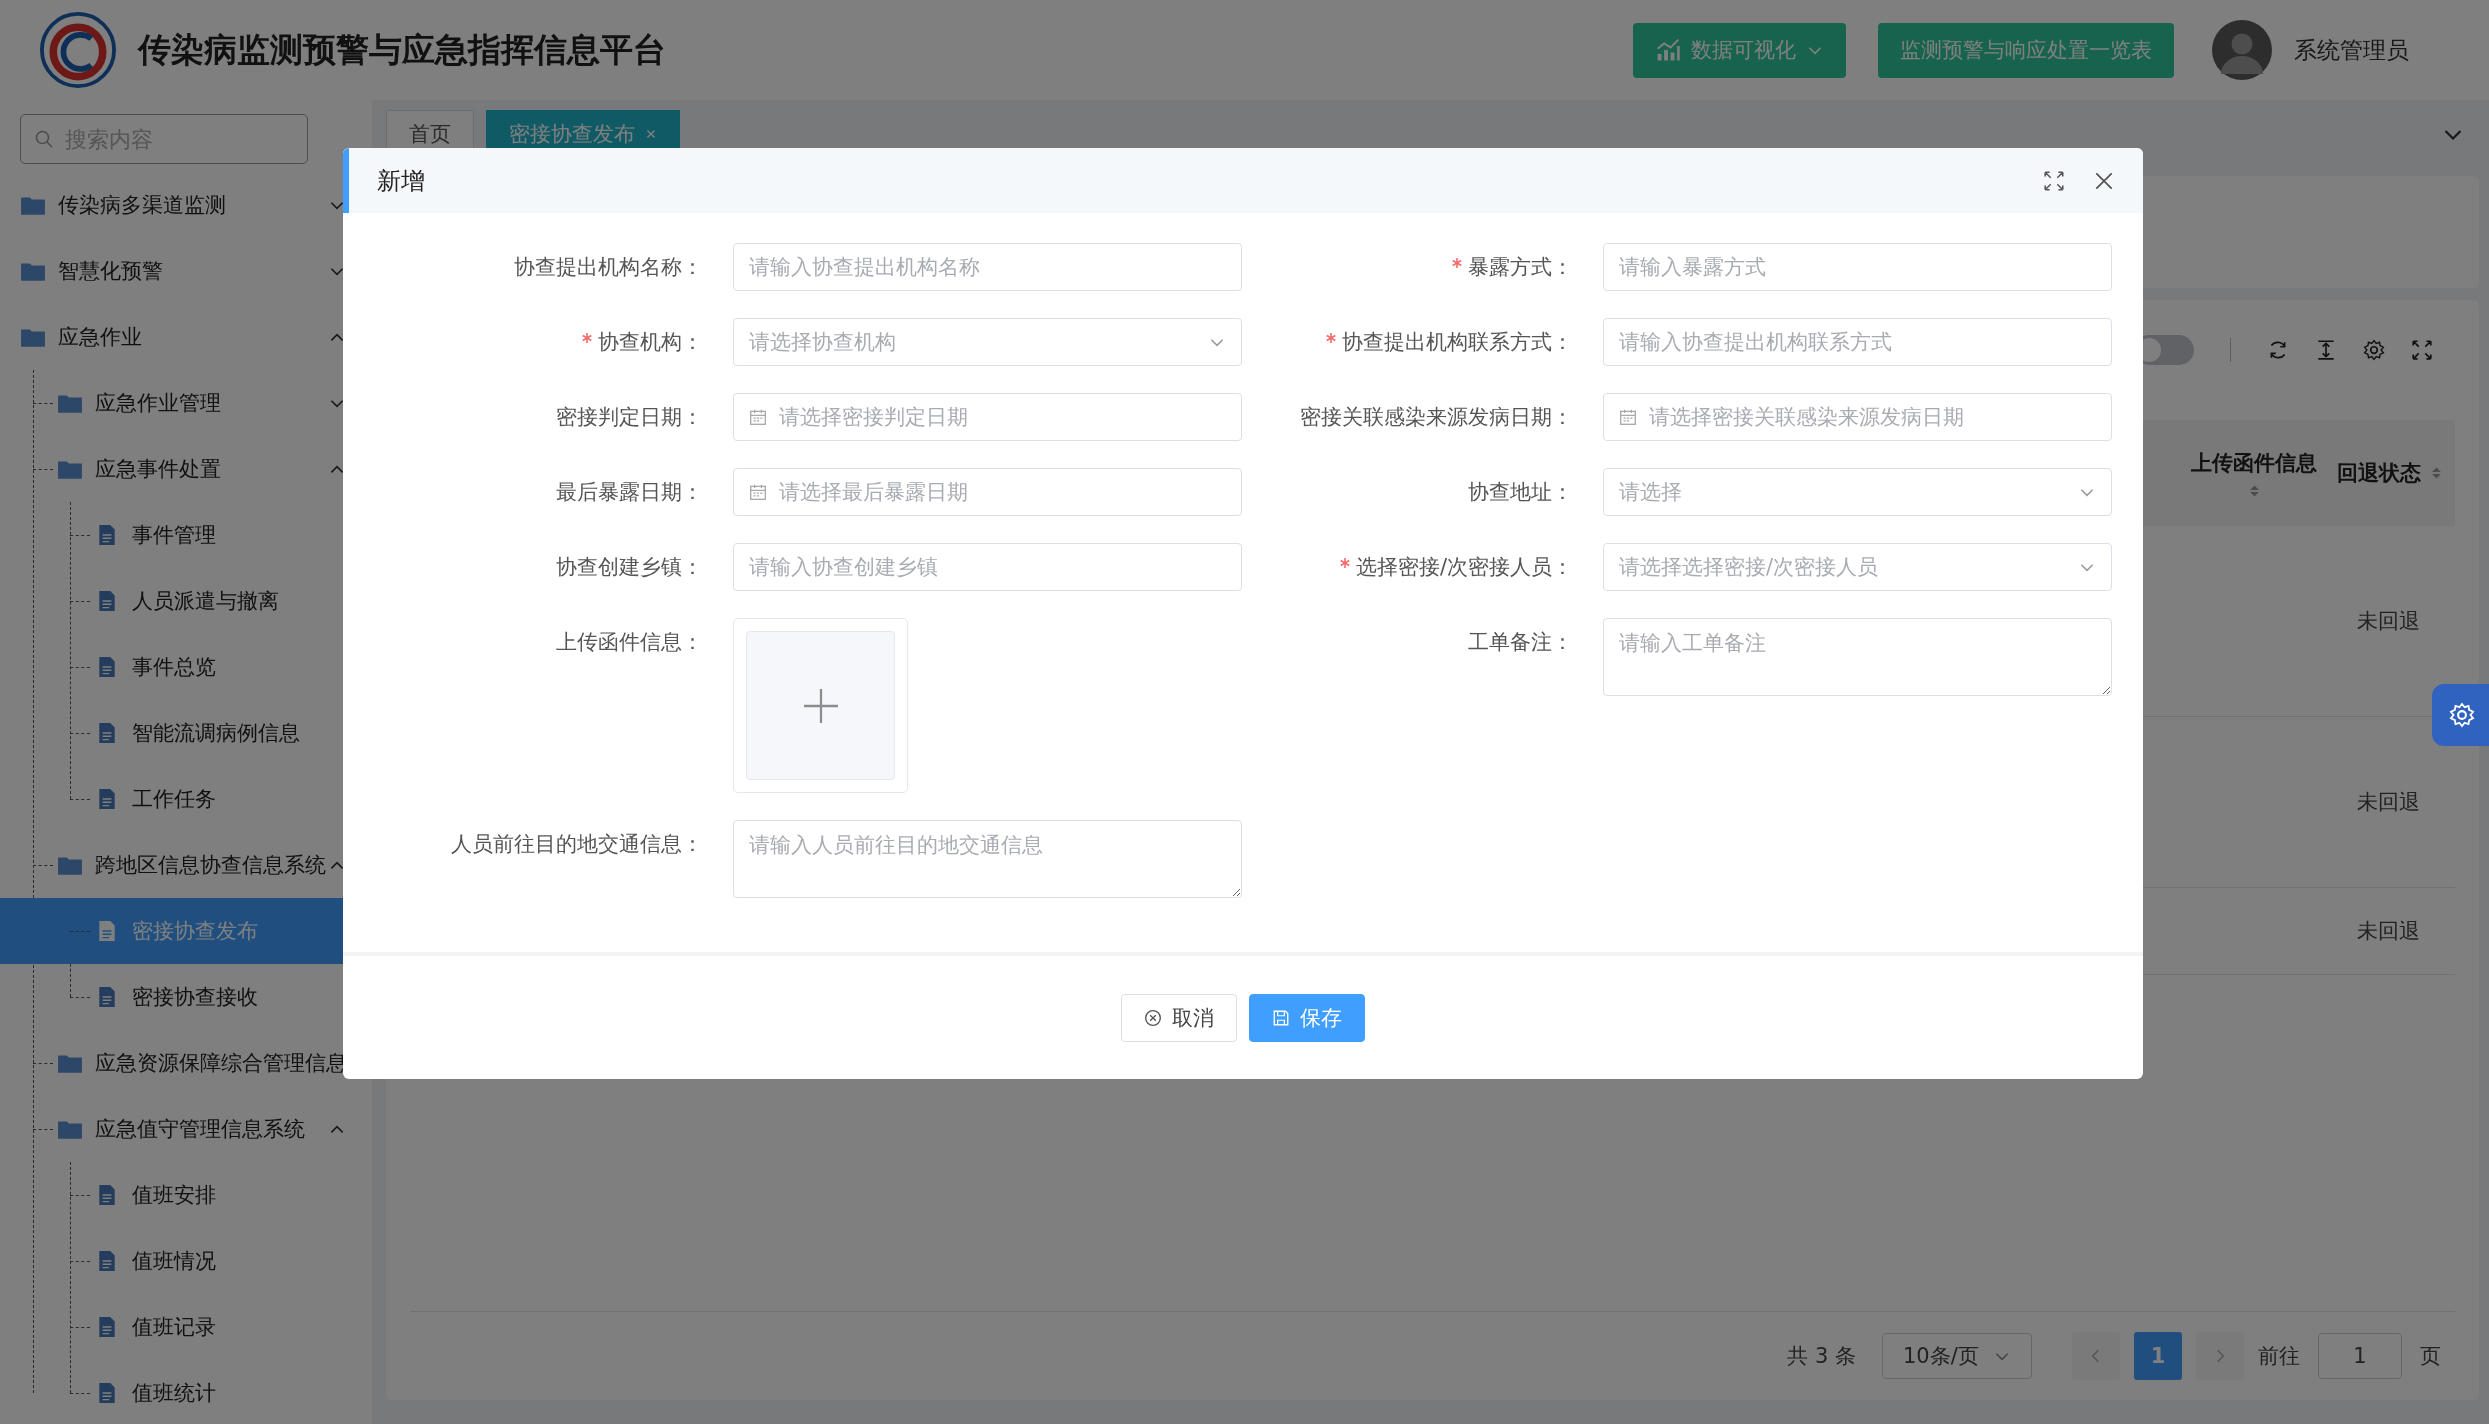 Image resolution: width=2489 pixels, height=1424 pixels. Describe the element at coordinates (820, 705) in the screenshot. I see `plus-icon` at that location.